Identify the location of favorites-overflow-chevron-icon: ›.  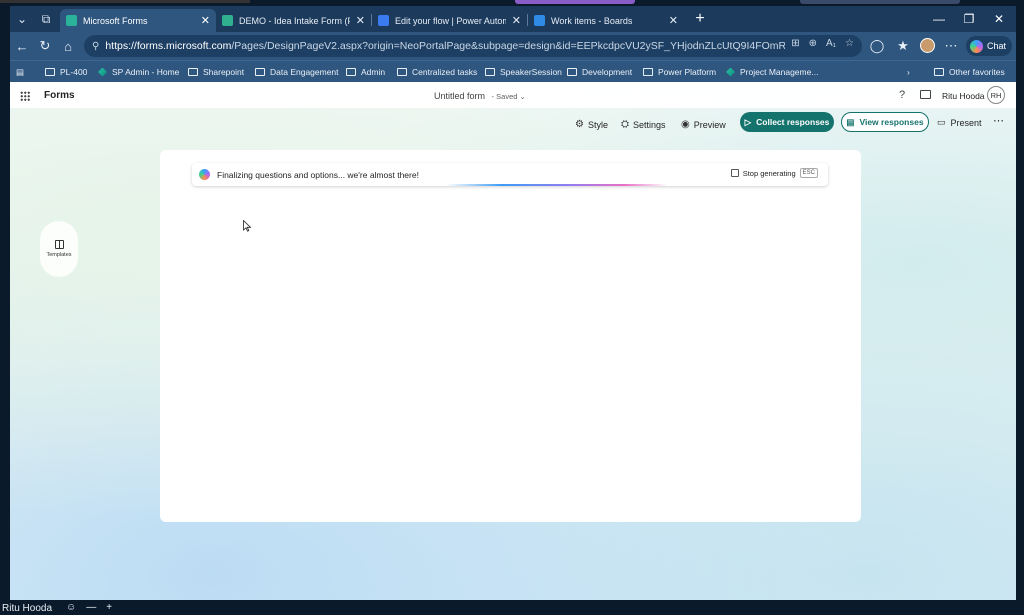
(908, 72).